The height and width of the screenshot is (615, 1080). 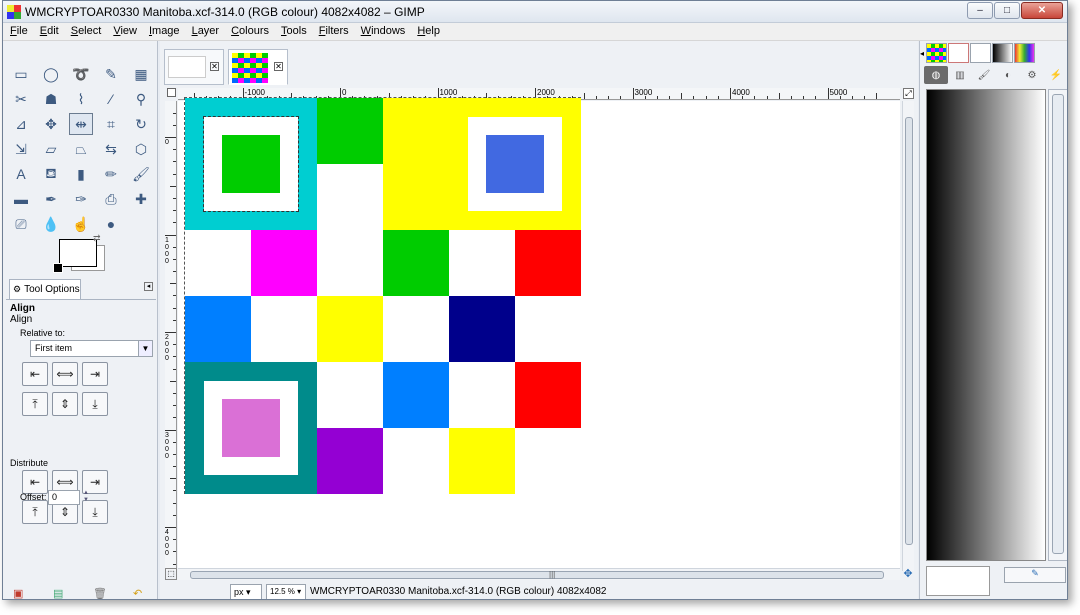 I want to click on tab-menu-button: ◂, so click(x=148, y=286).